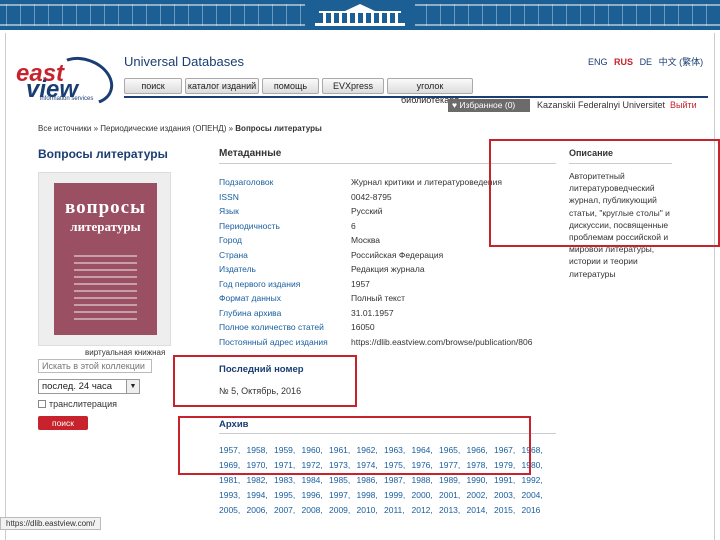  What do you see at coordinates (229, 196) in the screenshot?
I see `metadata-key: ISSN` at bounding box center [229, 196].